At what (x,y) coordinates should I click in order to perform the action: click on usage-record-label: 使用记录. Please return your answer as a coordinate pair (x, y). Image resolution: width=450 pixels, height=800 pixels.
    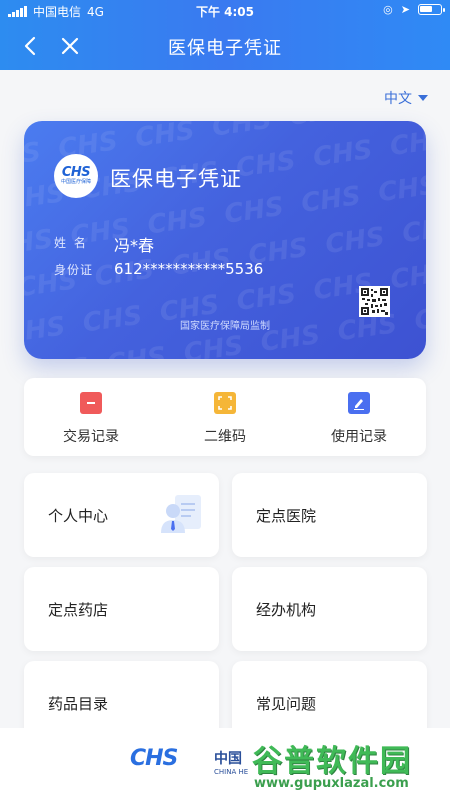
    Looking at the image, I should click on (359, 437).